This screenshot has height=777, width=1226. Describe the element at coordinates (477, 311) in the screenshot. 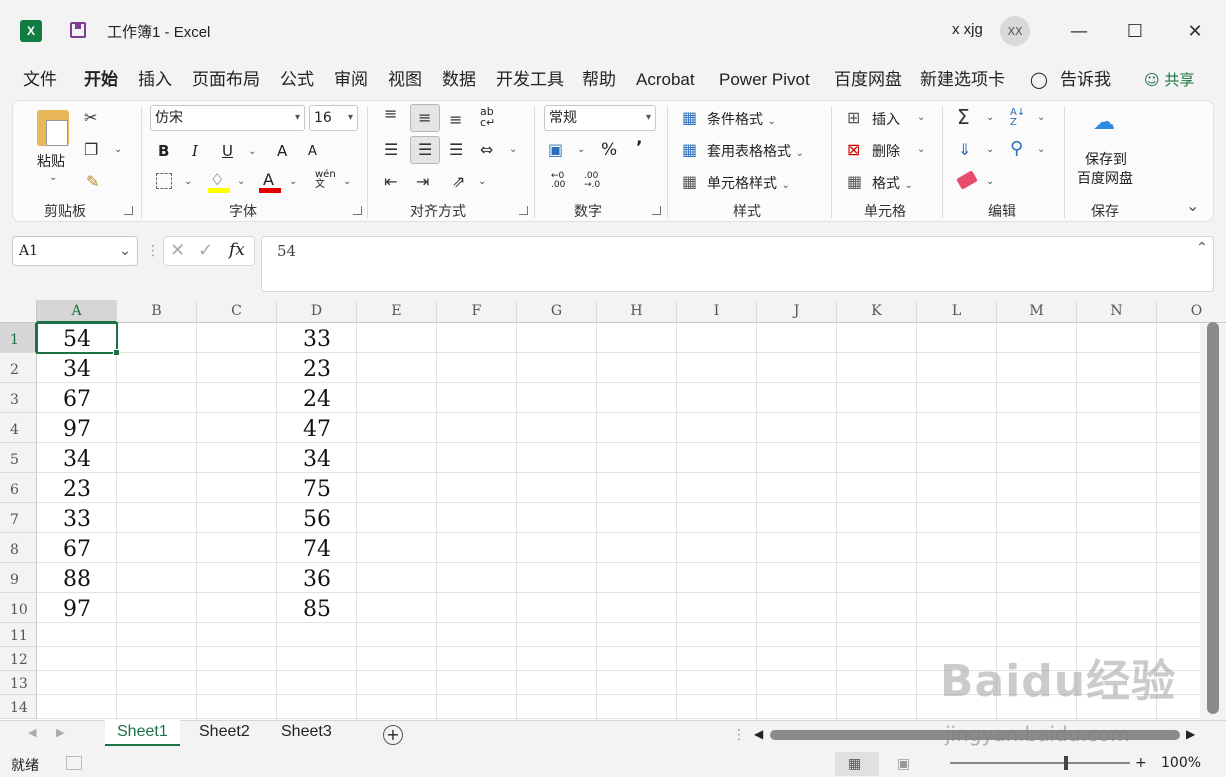

I see `column-header-f: F` at that location.